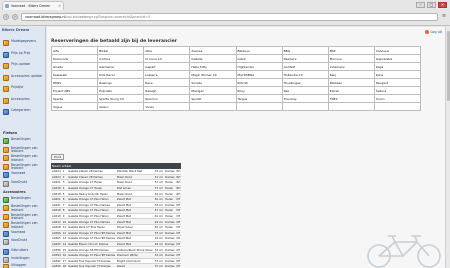 This screenshot has height=268, width=450. I want to click on brand-link: Raleigh, so click(167, 90).